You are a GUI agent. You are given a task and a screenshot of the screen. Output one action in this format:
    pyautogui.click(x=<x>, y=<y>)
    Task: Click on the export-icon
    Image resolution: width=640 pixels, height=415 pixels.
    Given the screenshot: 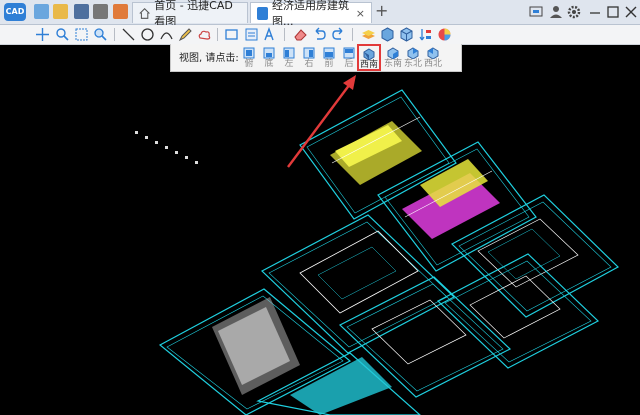 What is the action you would take?
    pyautogui.click(x=120, y=11)
    